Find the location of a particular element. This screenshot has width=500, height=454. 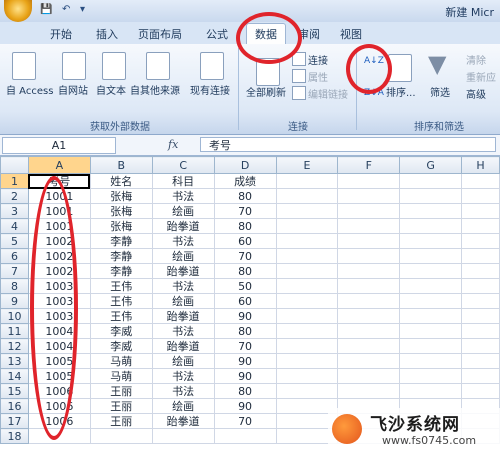

cell: 60 is located at coordinates (245, 241).